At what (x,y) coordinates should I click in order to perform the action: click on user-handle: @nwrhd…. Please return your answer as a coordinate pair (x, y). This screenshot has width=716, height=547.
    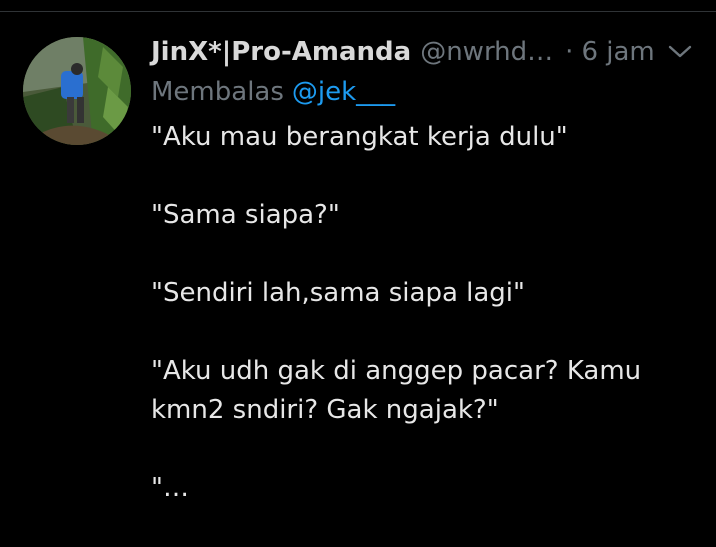
    Looking at the image, I should click on (486, 52).